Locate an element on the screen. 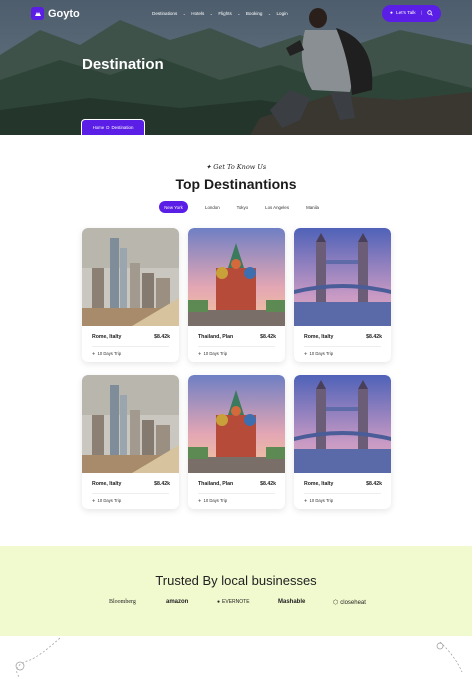 Image resolution: width=472 pixels, height=680 pixels. nav-item-flights: Flights ⌄ is located at coordinates (232, 13).